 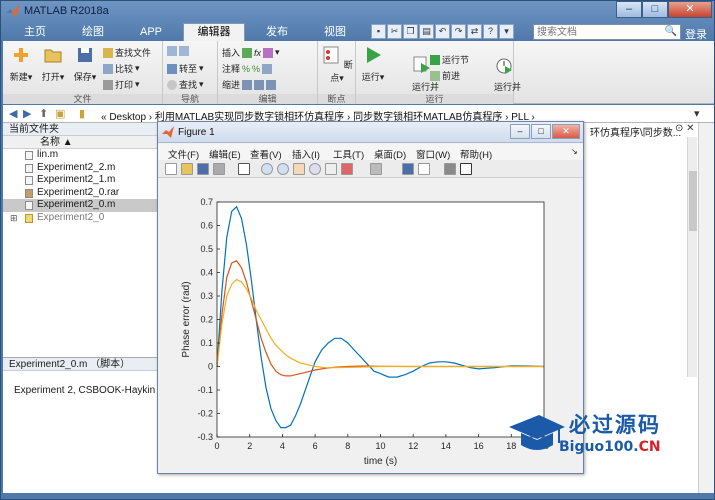 What do you see at coordinates (13, 113) in the screenshot?
I see `back-arrow-icon: ◀` at bounding box center [13, 113].